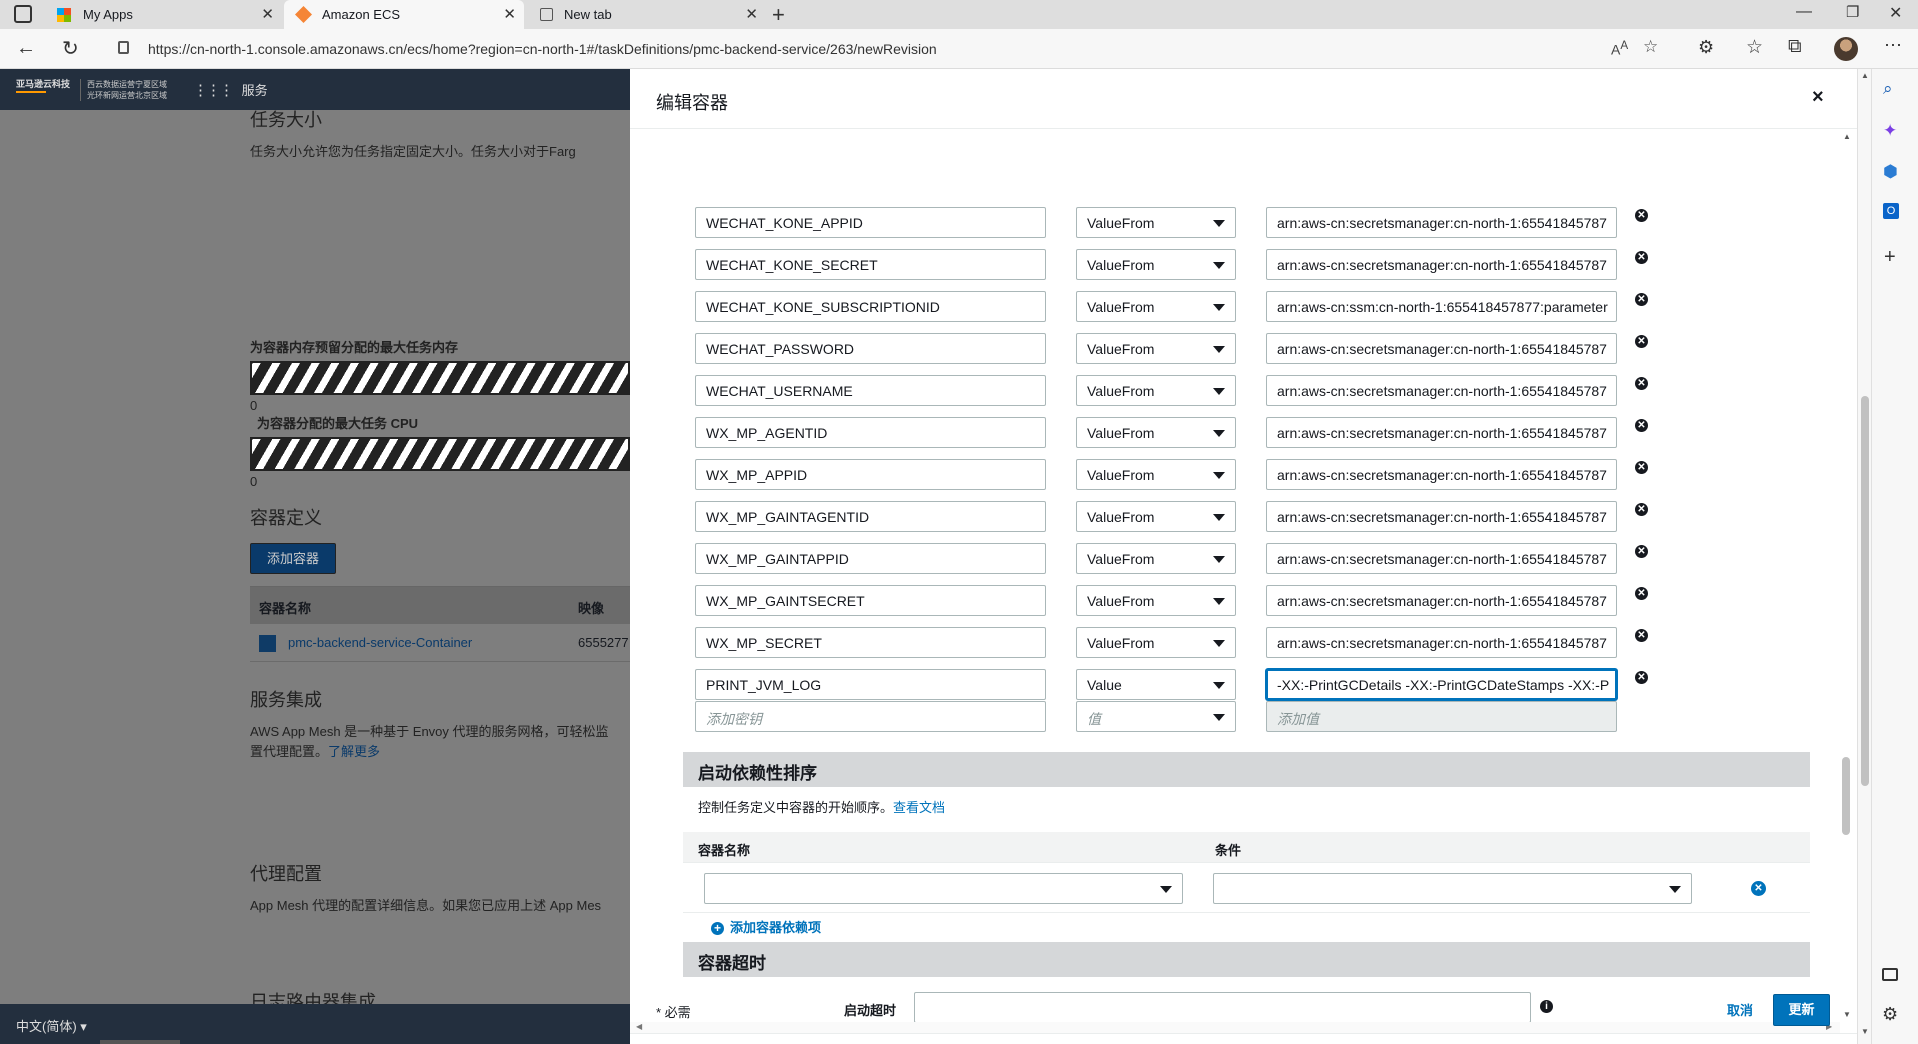 This screenshot has width=1918, height=1044. Describe the element at coordinates (1619, 48) in the screenshot. I see `read-aloud-icon: AA` at that location.